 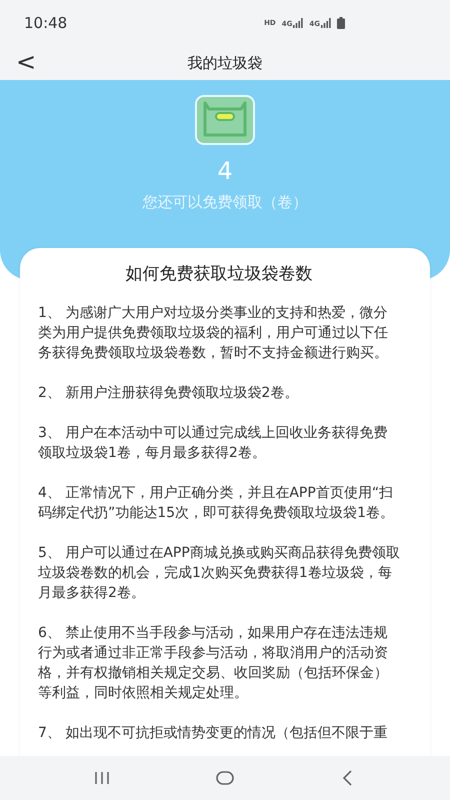 I want to click on rule-paragraph: 6、 禁止使用不当手段参与活动，如果用户存在违法违规行为或者通过非正常手段参与活动，将取消用户的活动资格，并有权撤销相关规定交易、收回奖励（包括环保金）等利益，同时依照相关规定处理。, so click(x=213, y=663).